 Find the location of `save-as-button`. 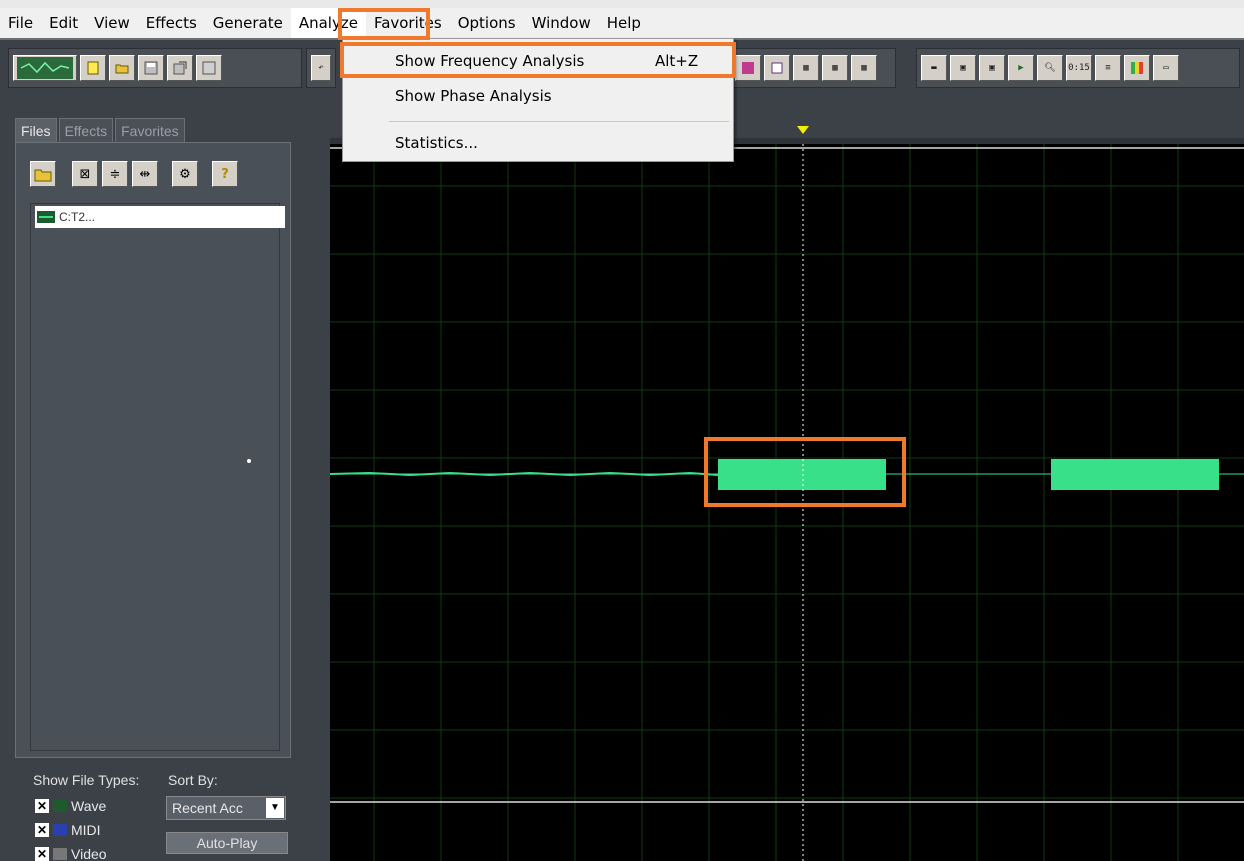

save-as-button is located at coordinates (180, 68).